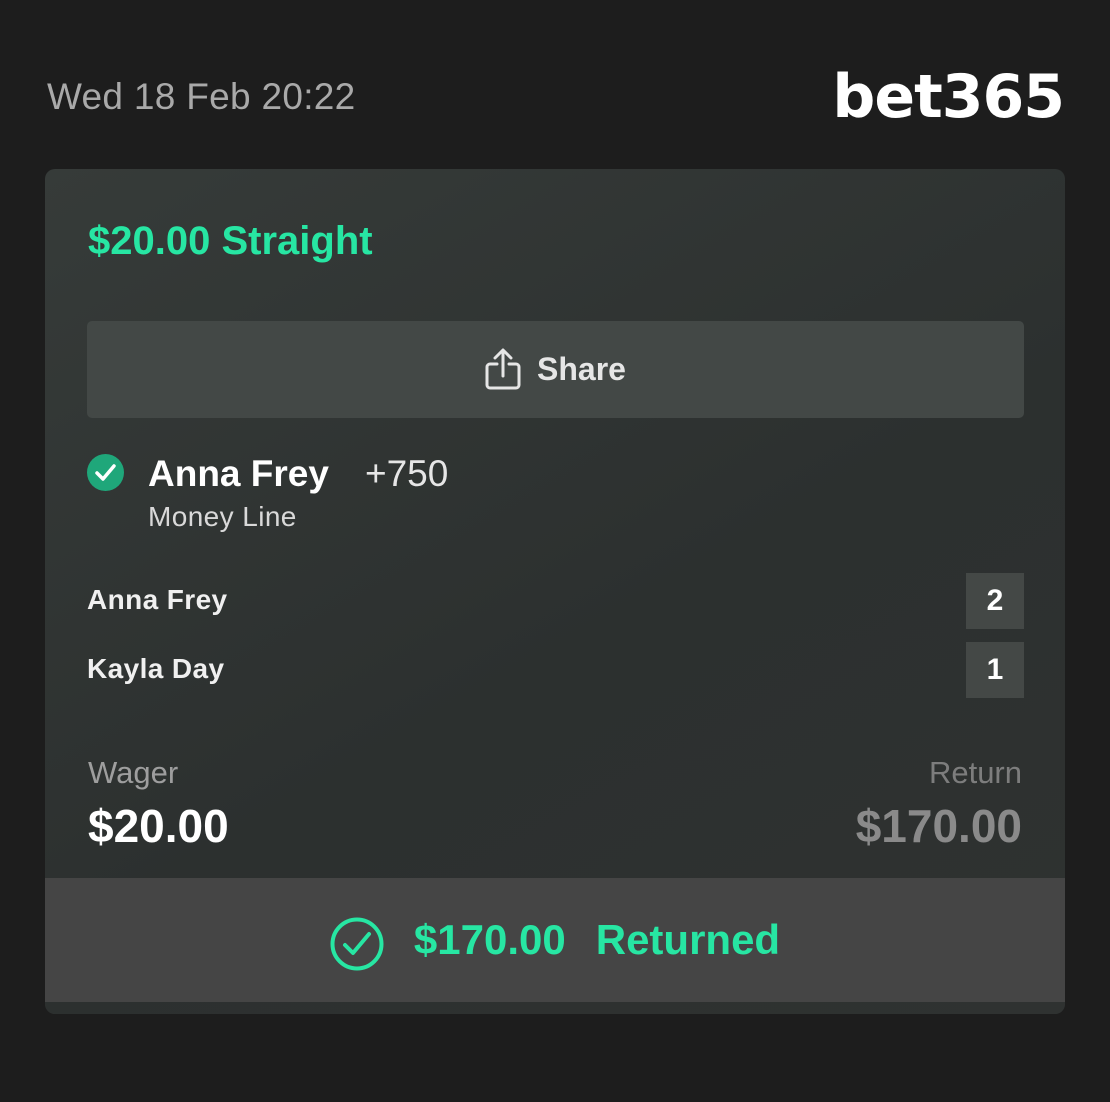  What do you see at coordinates (157, 599) in the screenshot?
I see `player-name: Anna Frey` at bounding box center [157, 599].